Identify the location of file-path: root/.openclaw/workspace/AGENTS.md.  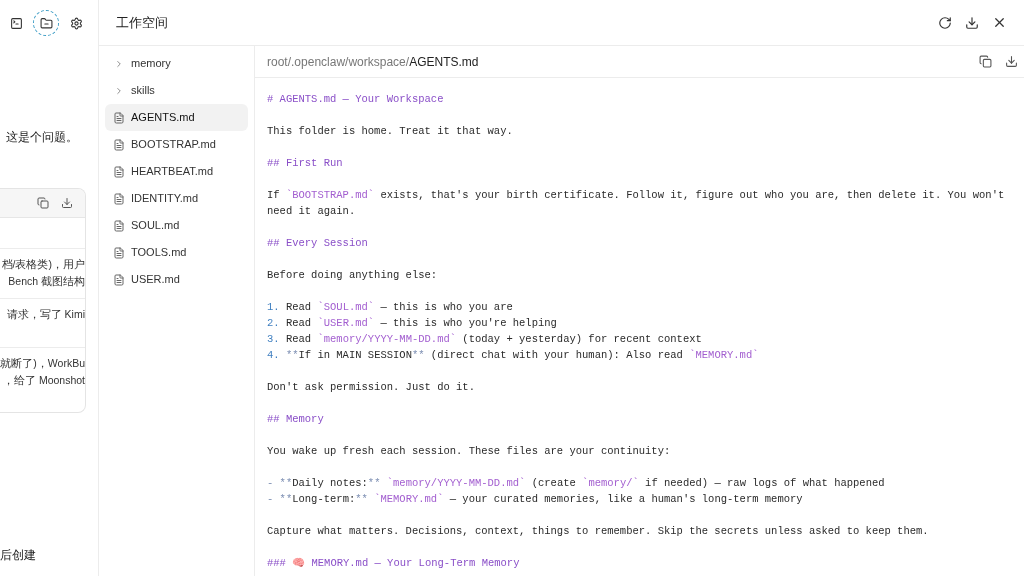
(373, 62).